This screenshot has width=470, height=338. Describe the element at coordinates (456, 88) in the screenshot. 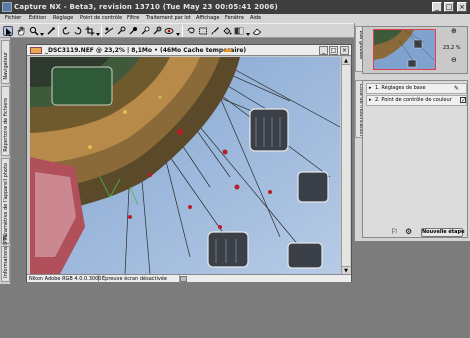

I see `step-options-icon: ✎` at that location.